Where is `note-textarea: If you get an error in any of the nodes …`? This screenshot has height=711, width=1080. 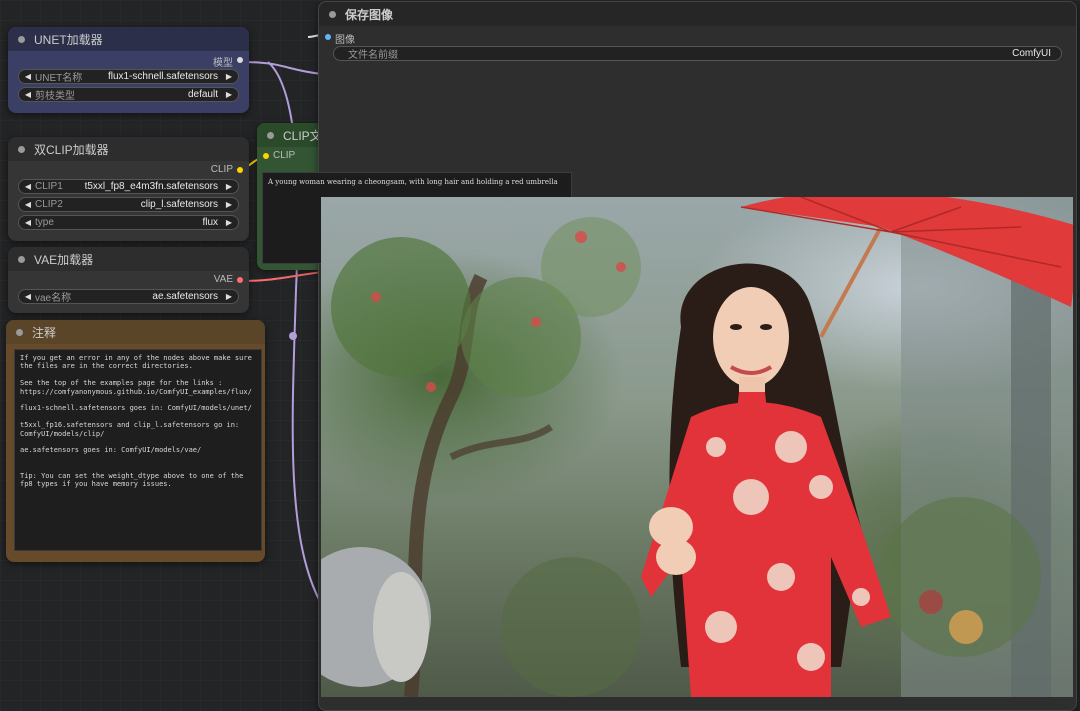
note-textarea: If you get an error in any of the nodes … is located at coordinates (138, 450).